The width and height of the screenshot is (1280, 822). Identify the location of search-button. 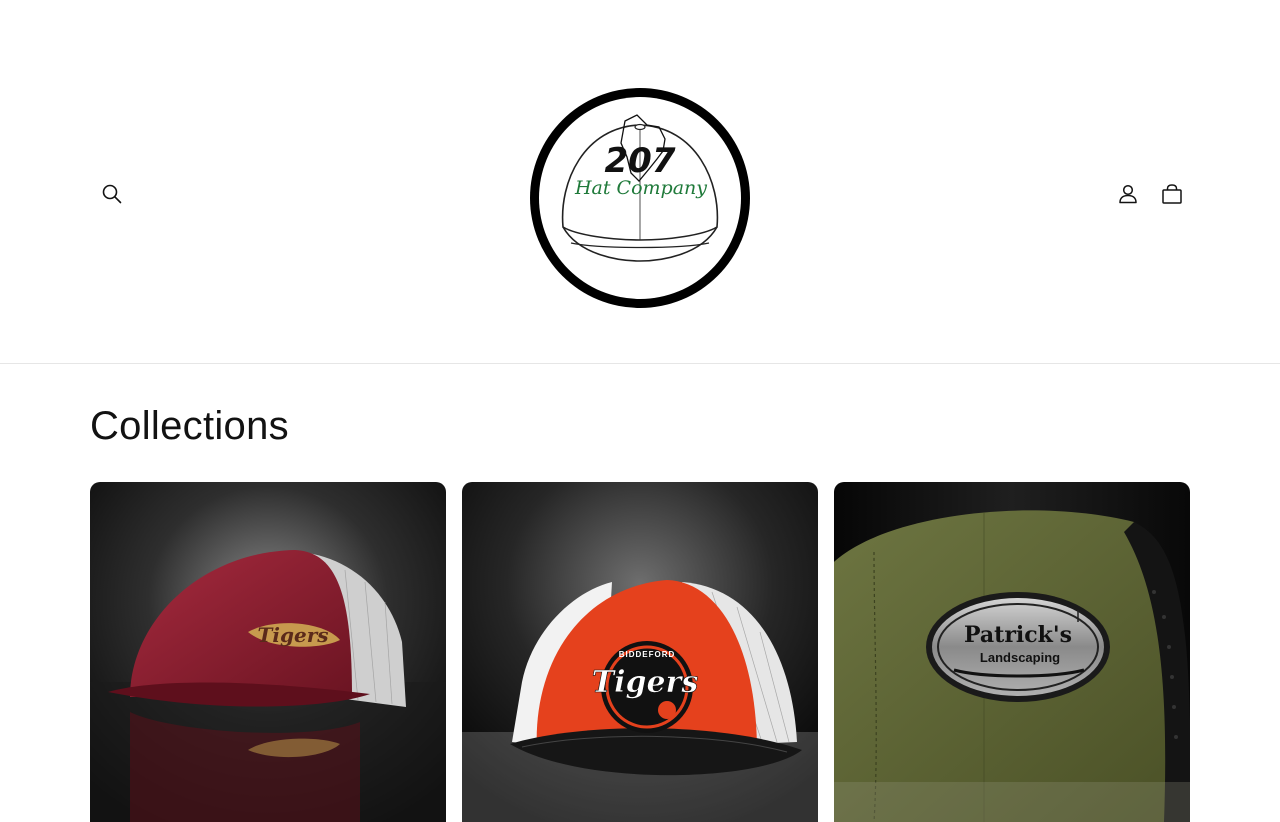
(112, 194).